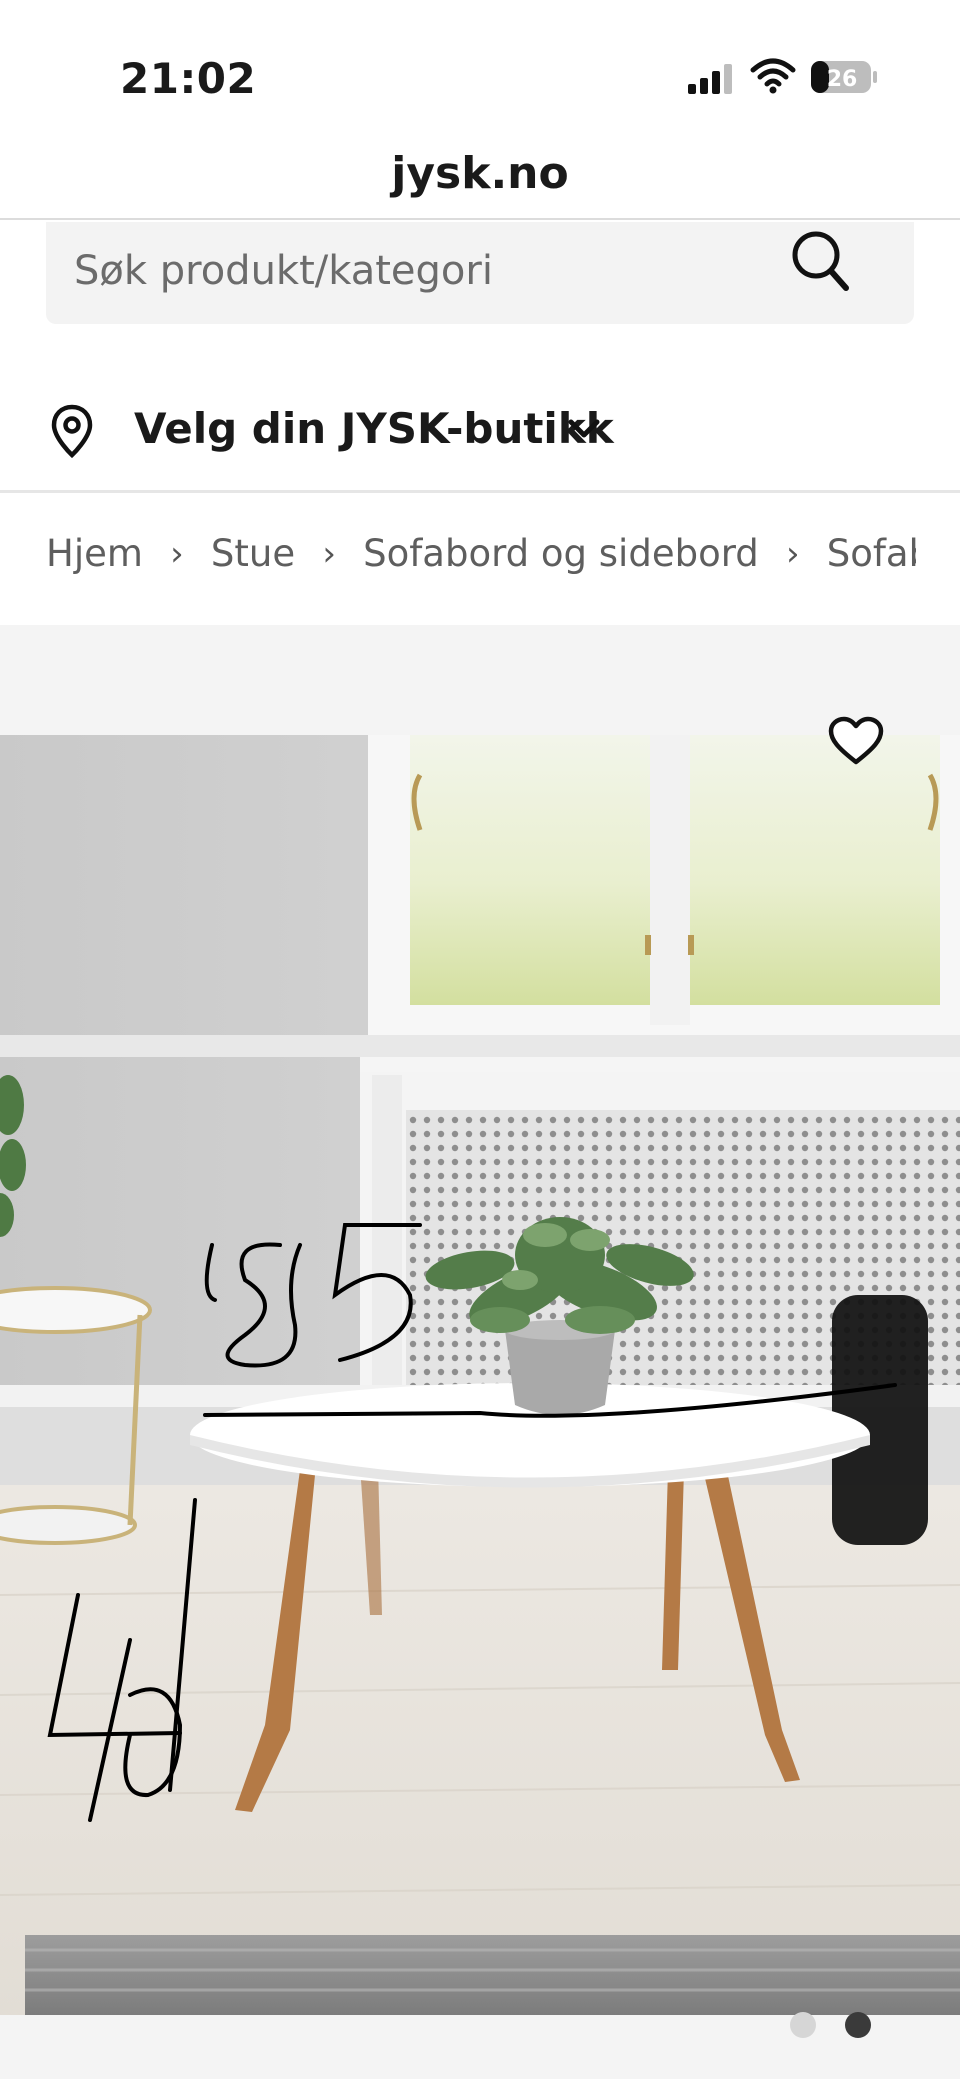 The width and height of the screenshot is (960, 2079). Describe the element at coordinates (480, 491) in the screenshot. I see `section-divider` at that location.